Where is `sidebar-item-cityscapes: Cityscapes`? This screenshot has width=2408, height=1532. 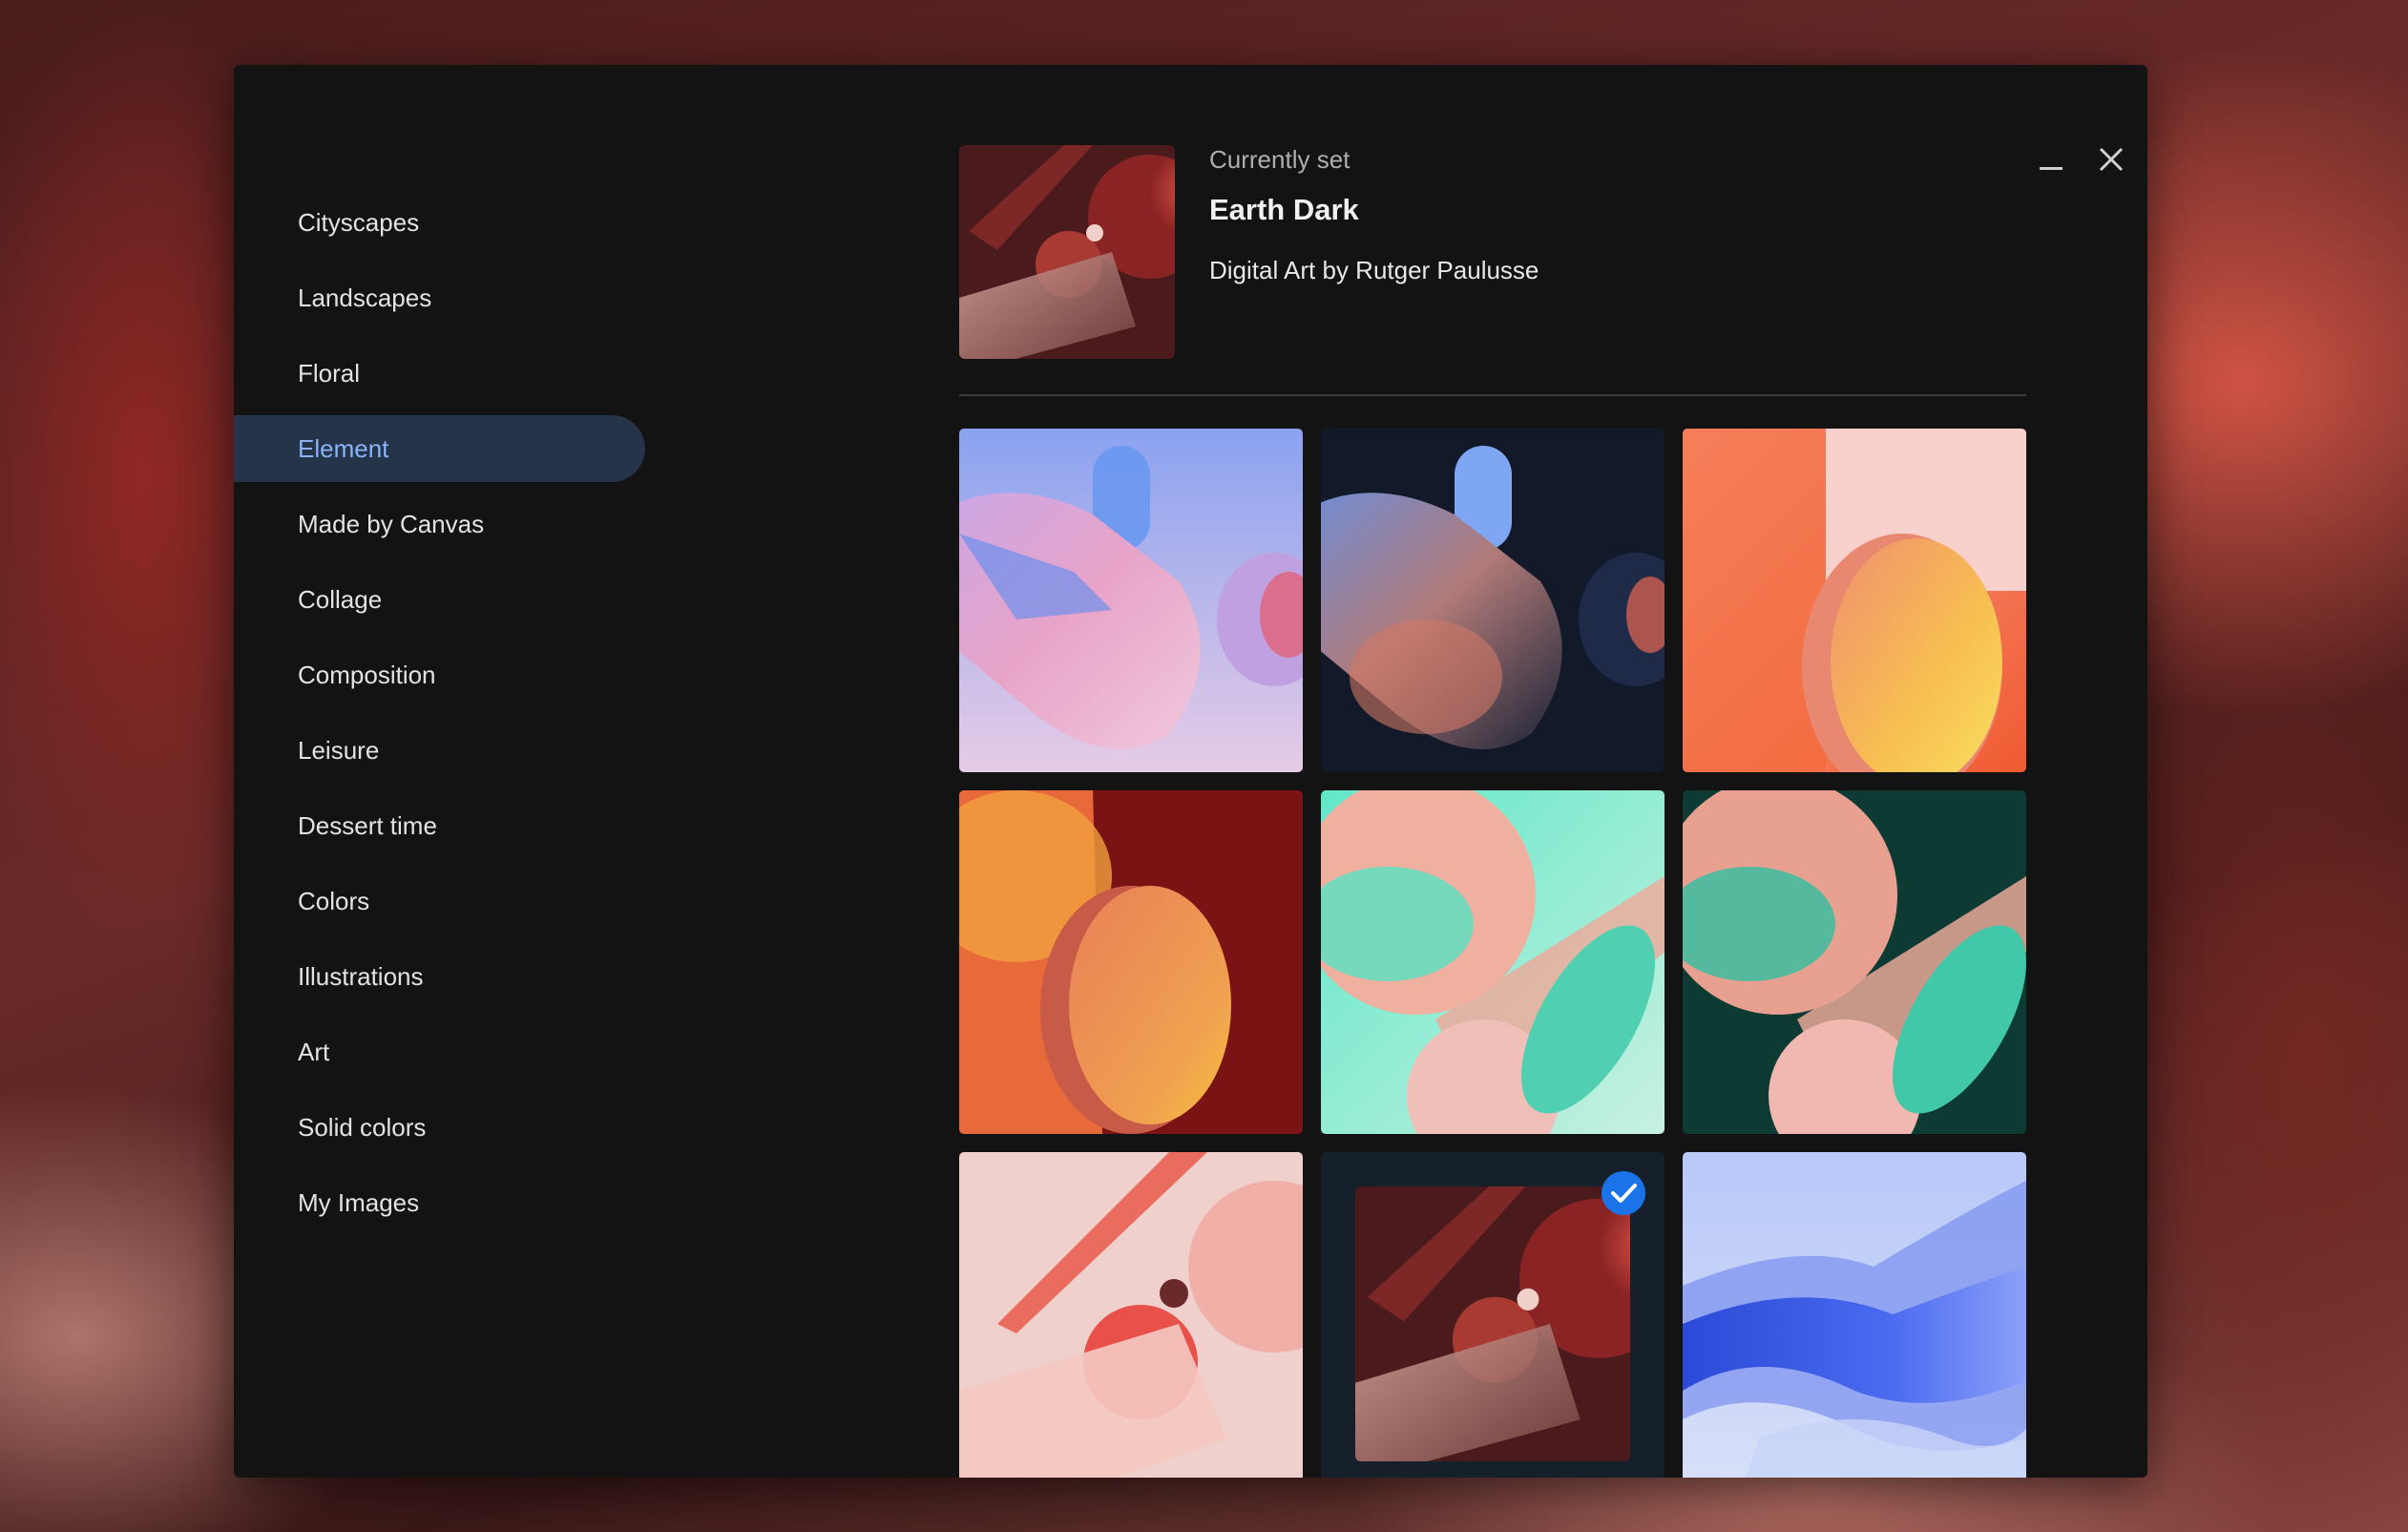
sidebar-item-cityscapes: Cityscapes is located at coordinates (440, 222).